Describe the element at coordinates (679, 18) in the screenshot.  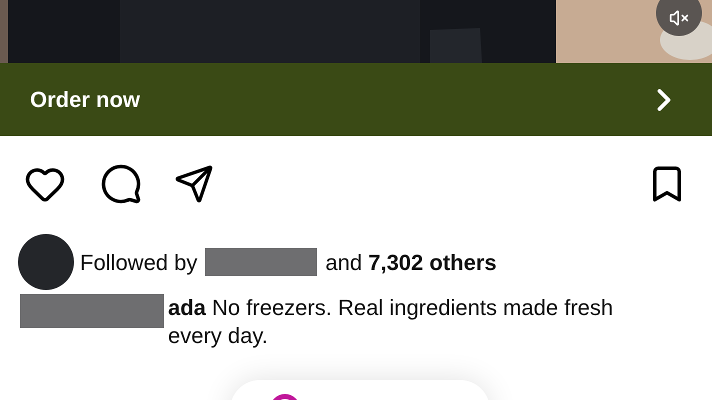
I see `muted-speaker-icon` at that location.